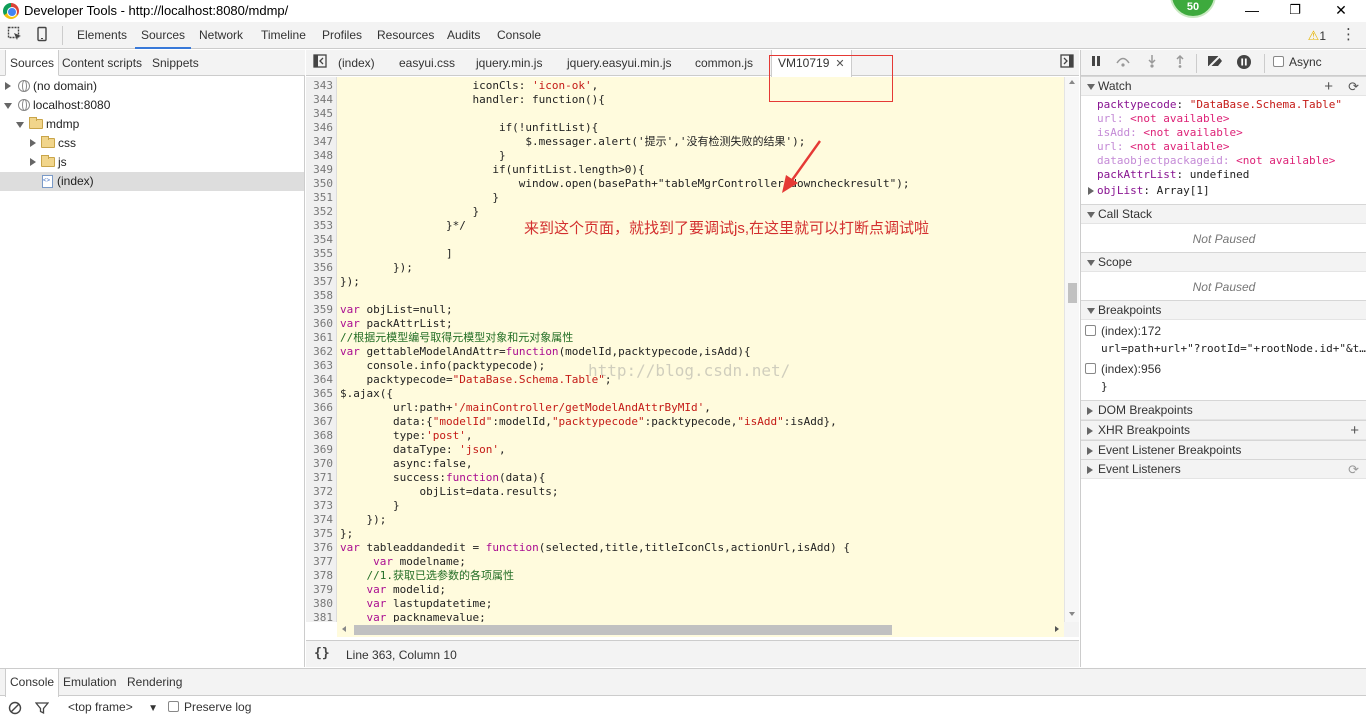 The height and width of the screenshot is (719, 1366). What do you see at coordinates (319, 282) in the screenshot?
I see `line-number: 357` at bounding box center [319, 282].